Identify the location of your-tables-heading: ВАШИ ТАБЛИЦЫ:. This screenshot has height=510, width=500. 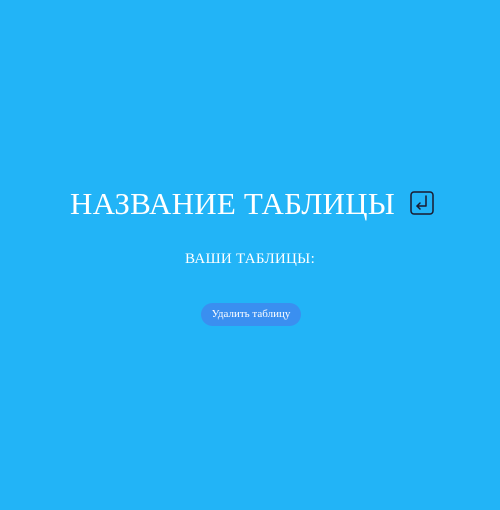
(250, 259).